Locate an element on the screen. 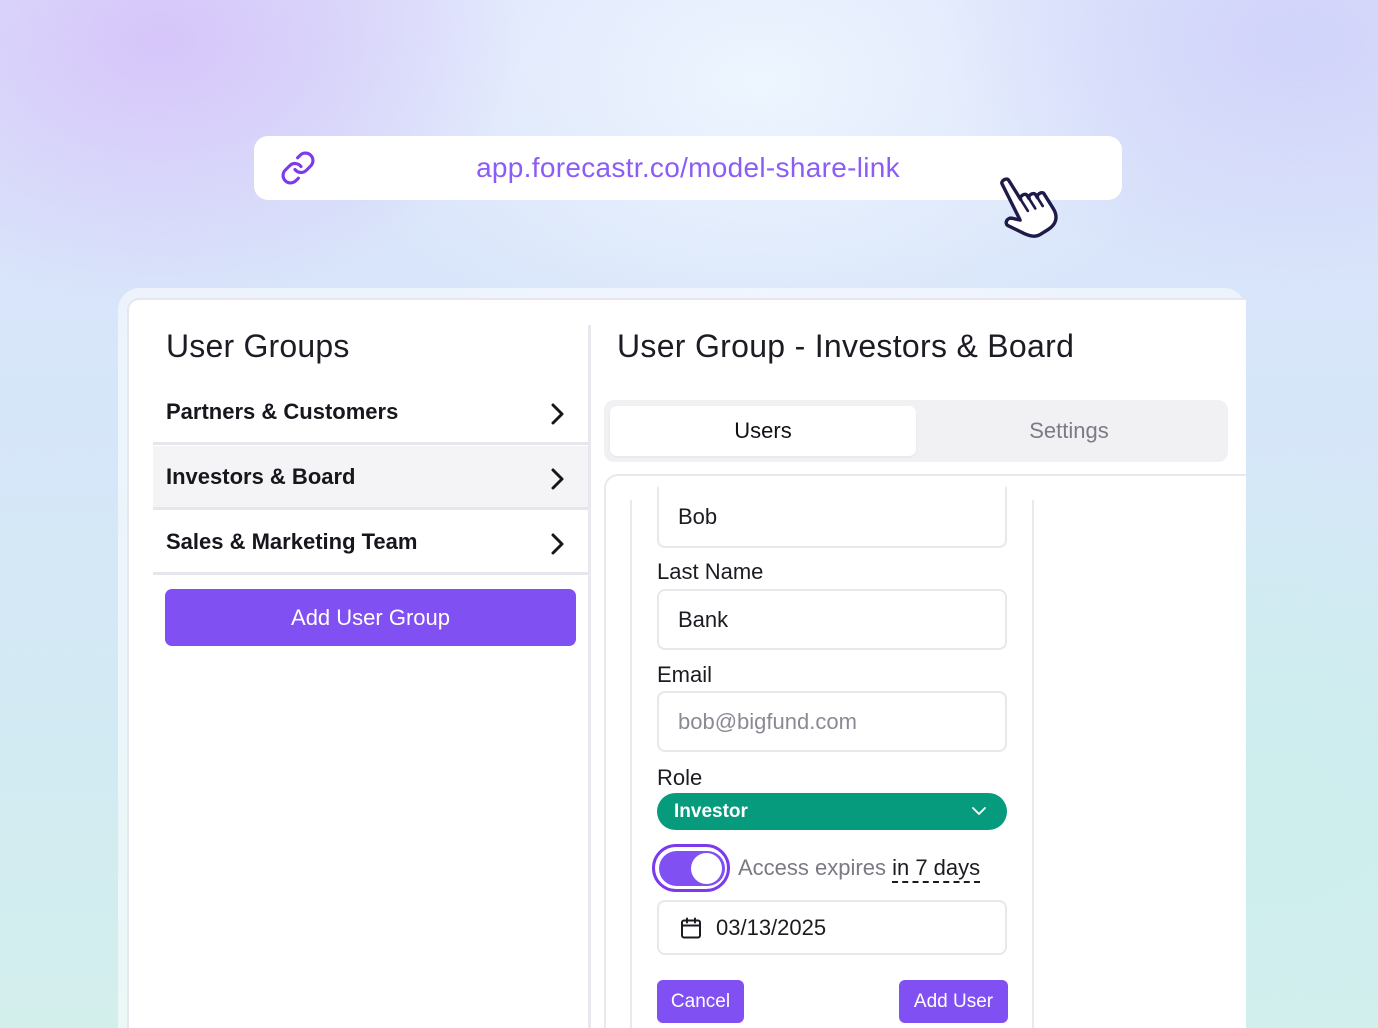 This screenshot has width=1378, height=1028. email-label: Email is located at coordinates (685, 674).